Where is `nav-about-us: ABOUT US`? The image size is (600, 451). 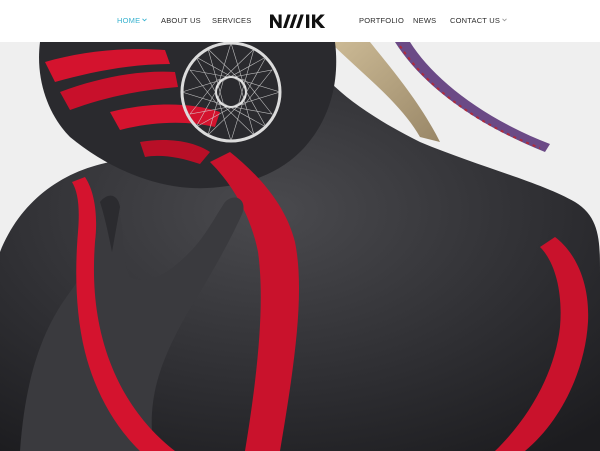 nav-about-us: ABOUT US is located at coordinates (181, 20).